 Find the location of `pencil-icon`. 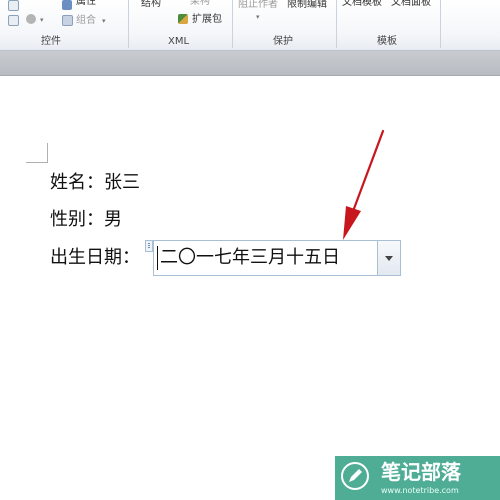

pencil-icon is located at coordinates (355, 476).